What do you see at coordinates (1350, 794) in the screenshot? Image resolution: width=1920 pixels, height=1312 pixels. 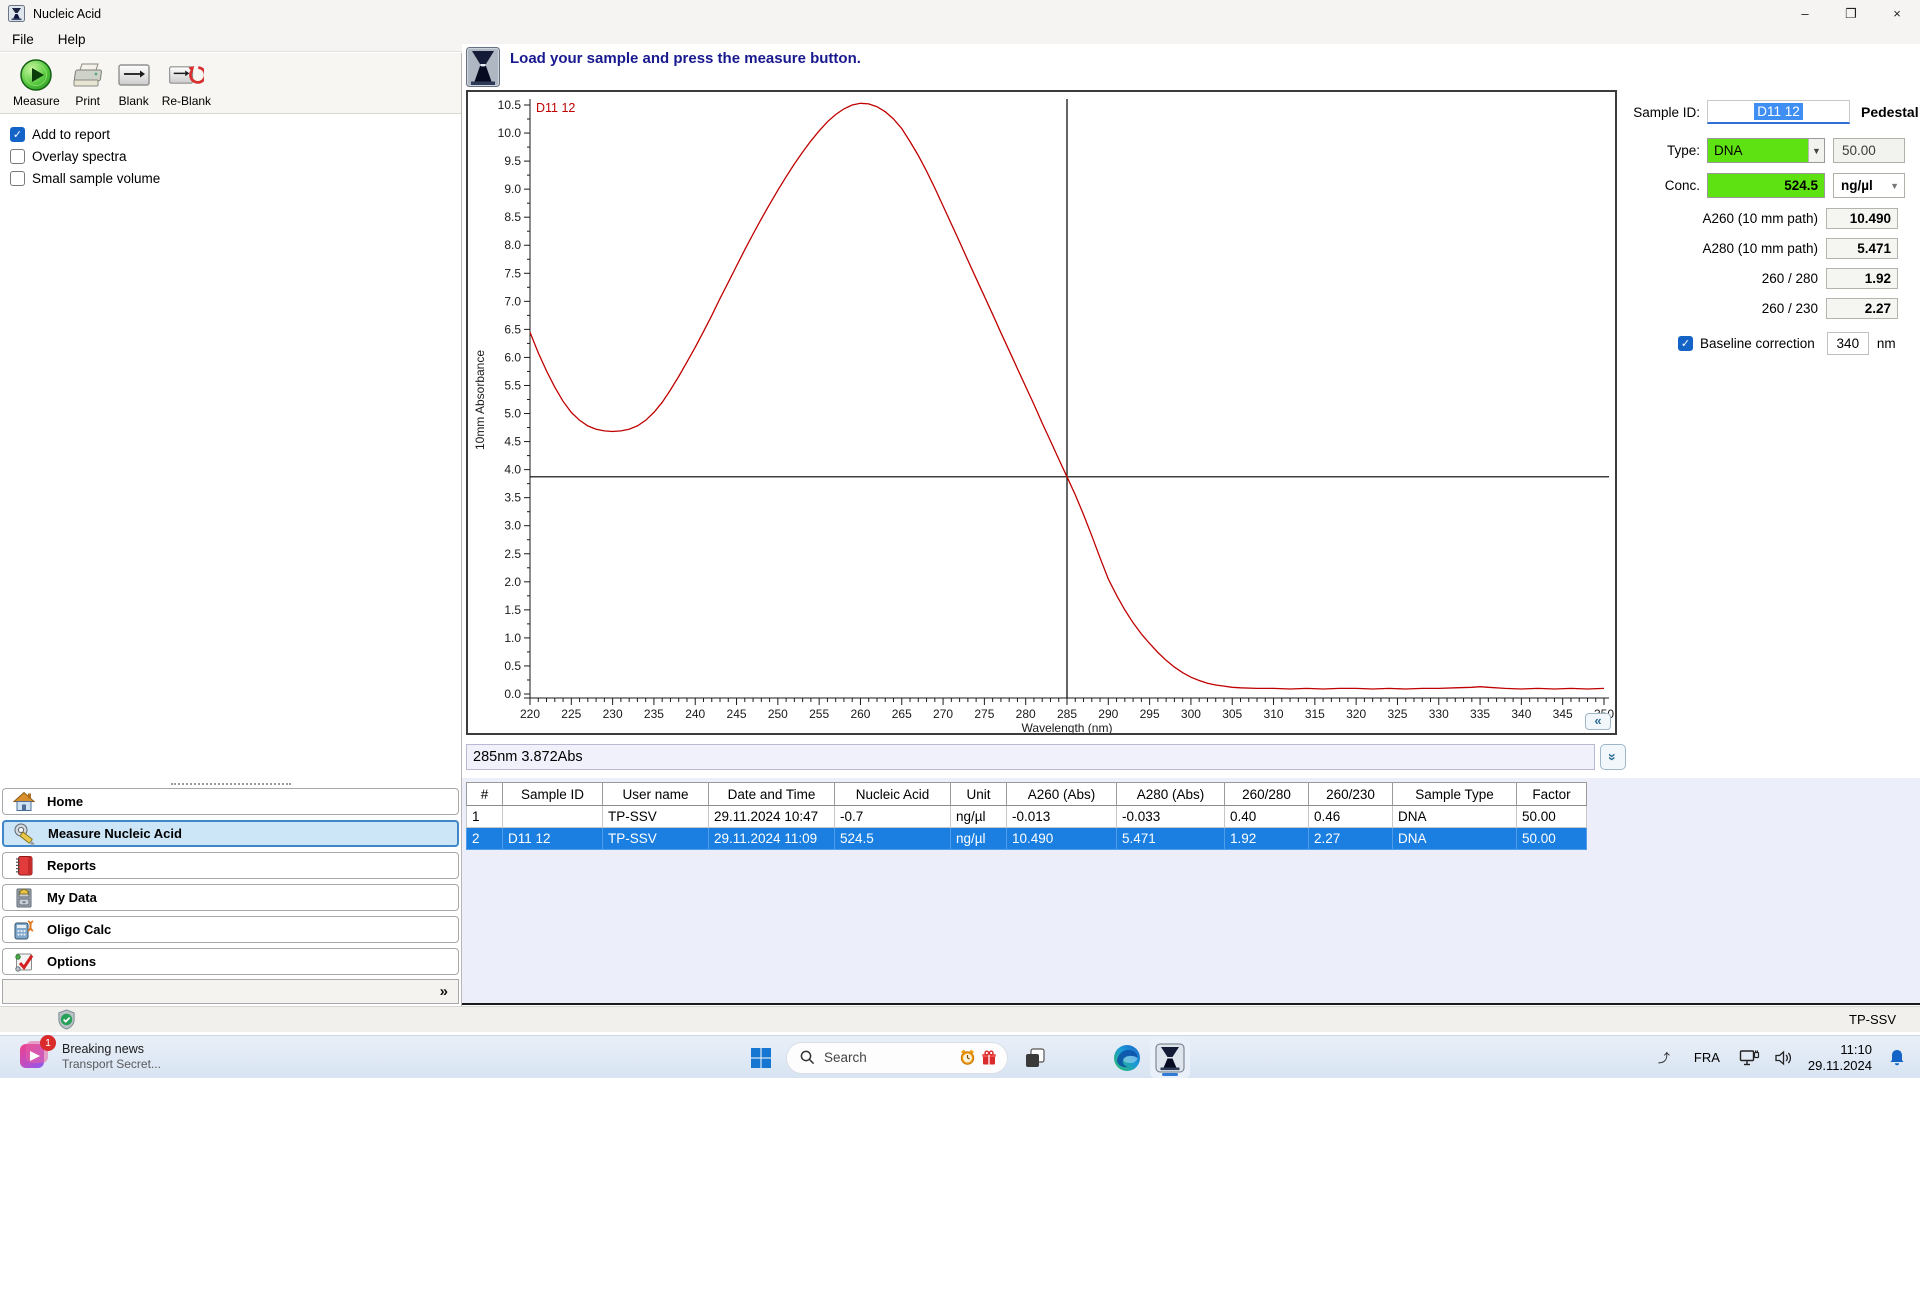 I see `column-header: 260/230` at bounding box center [1350, 794].